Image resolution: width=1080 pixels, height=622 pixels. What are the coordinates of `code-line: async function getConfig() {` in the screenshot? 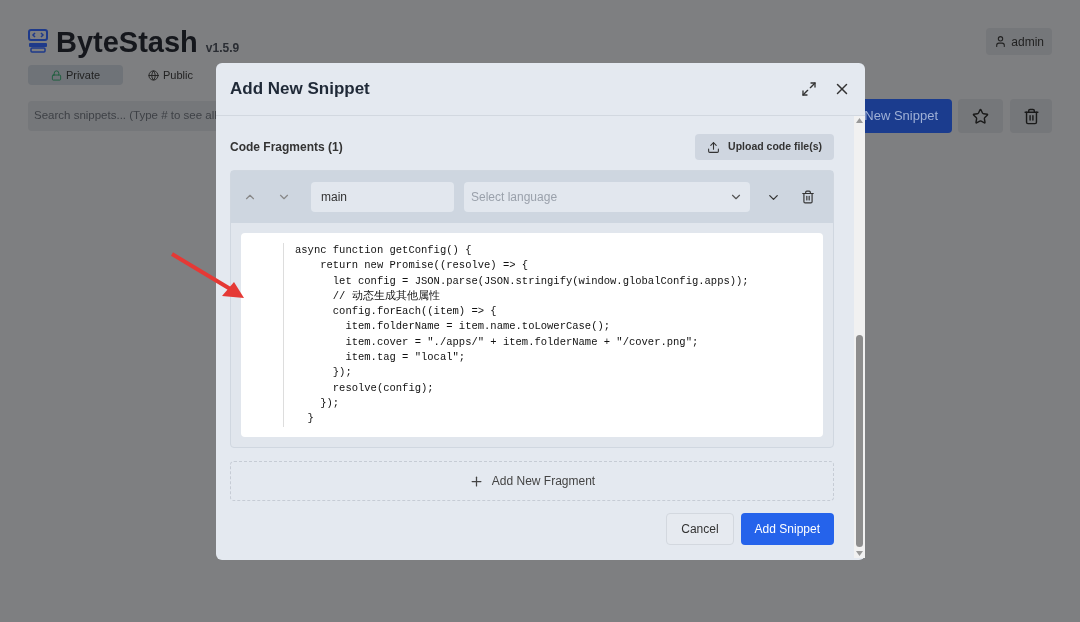 It's located at (384, 250).